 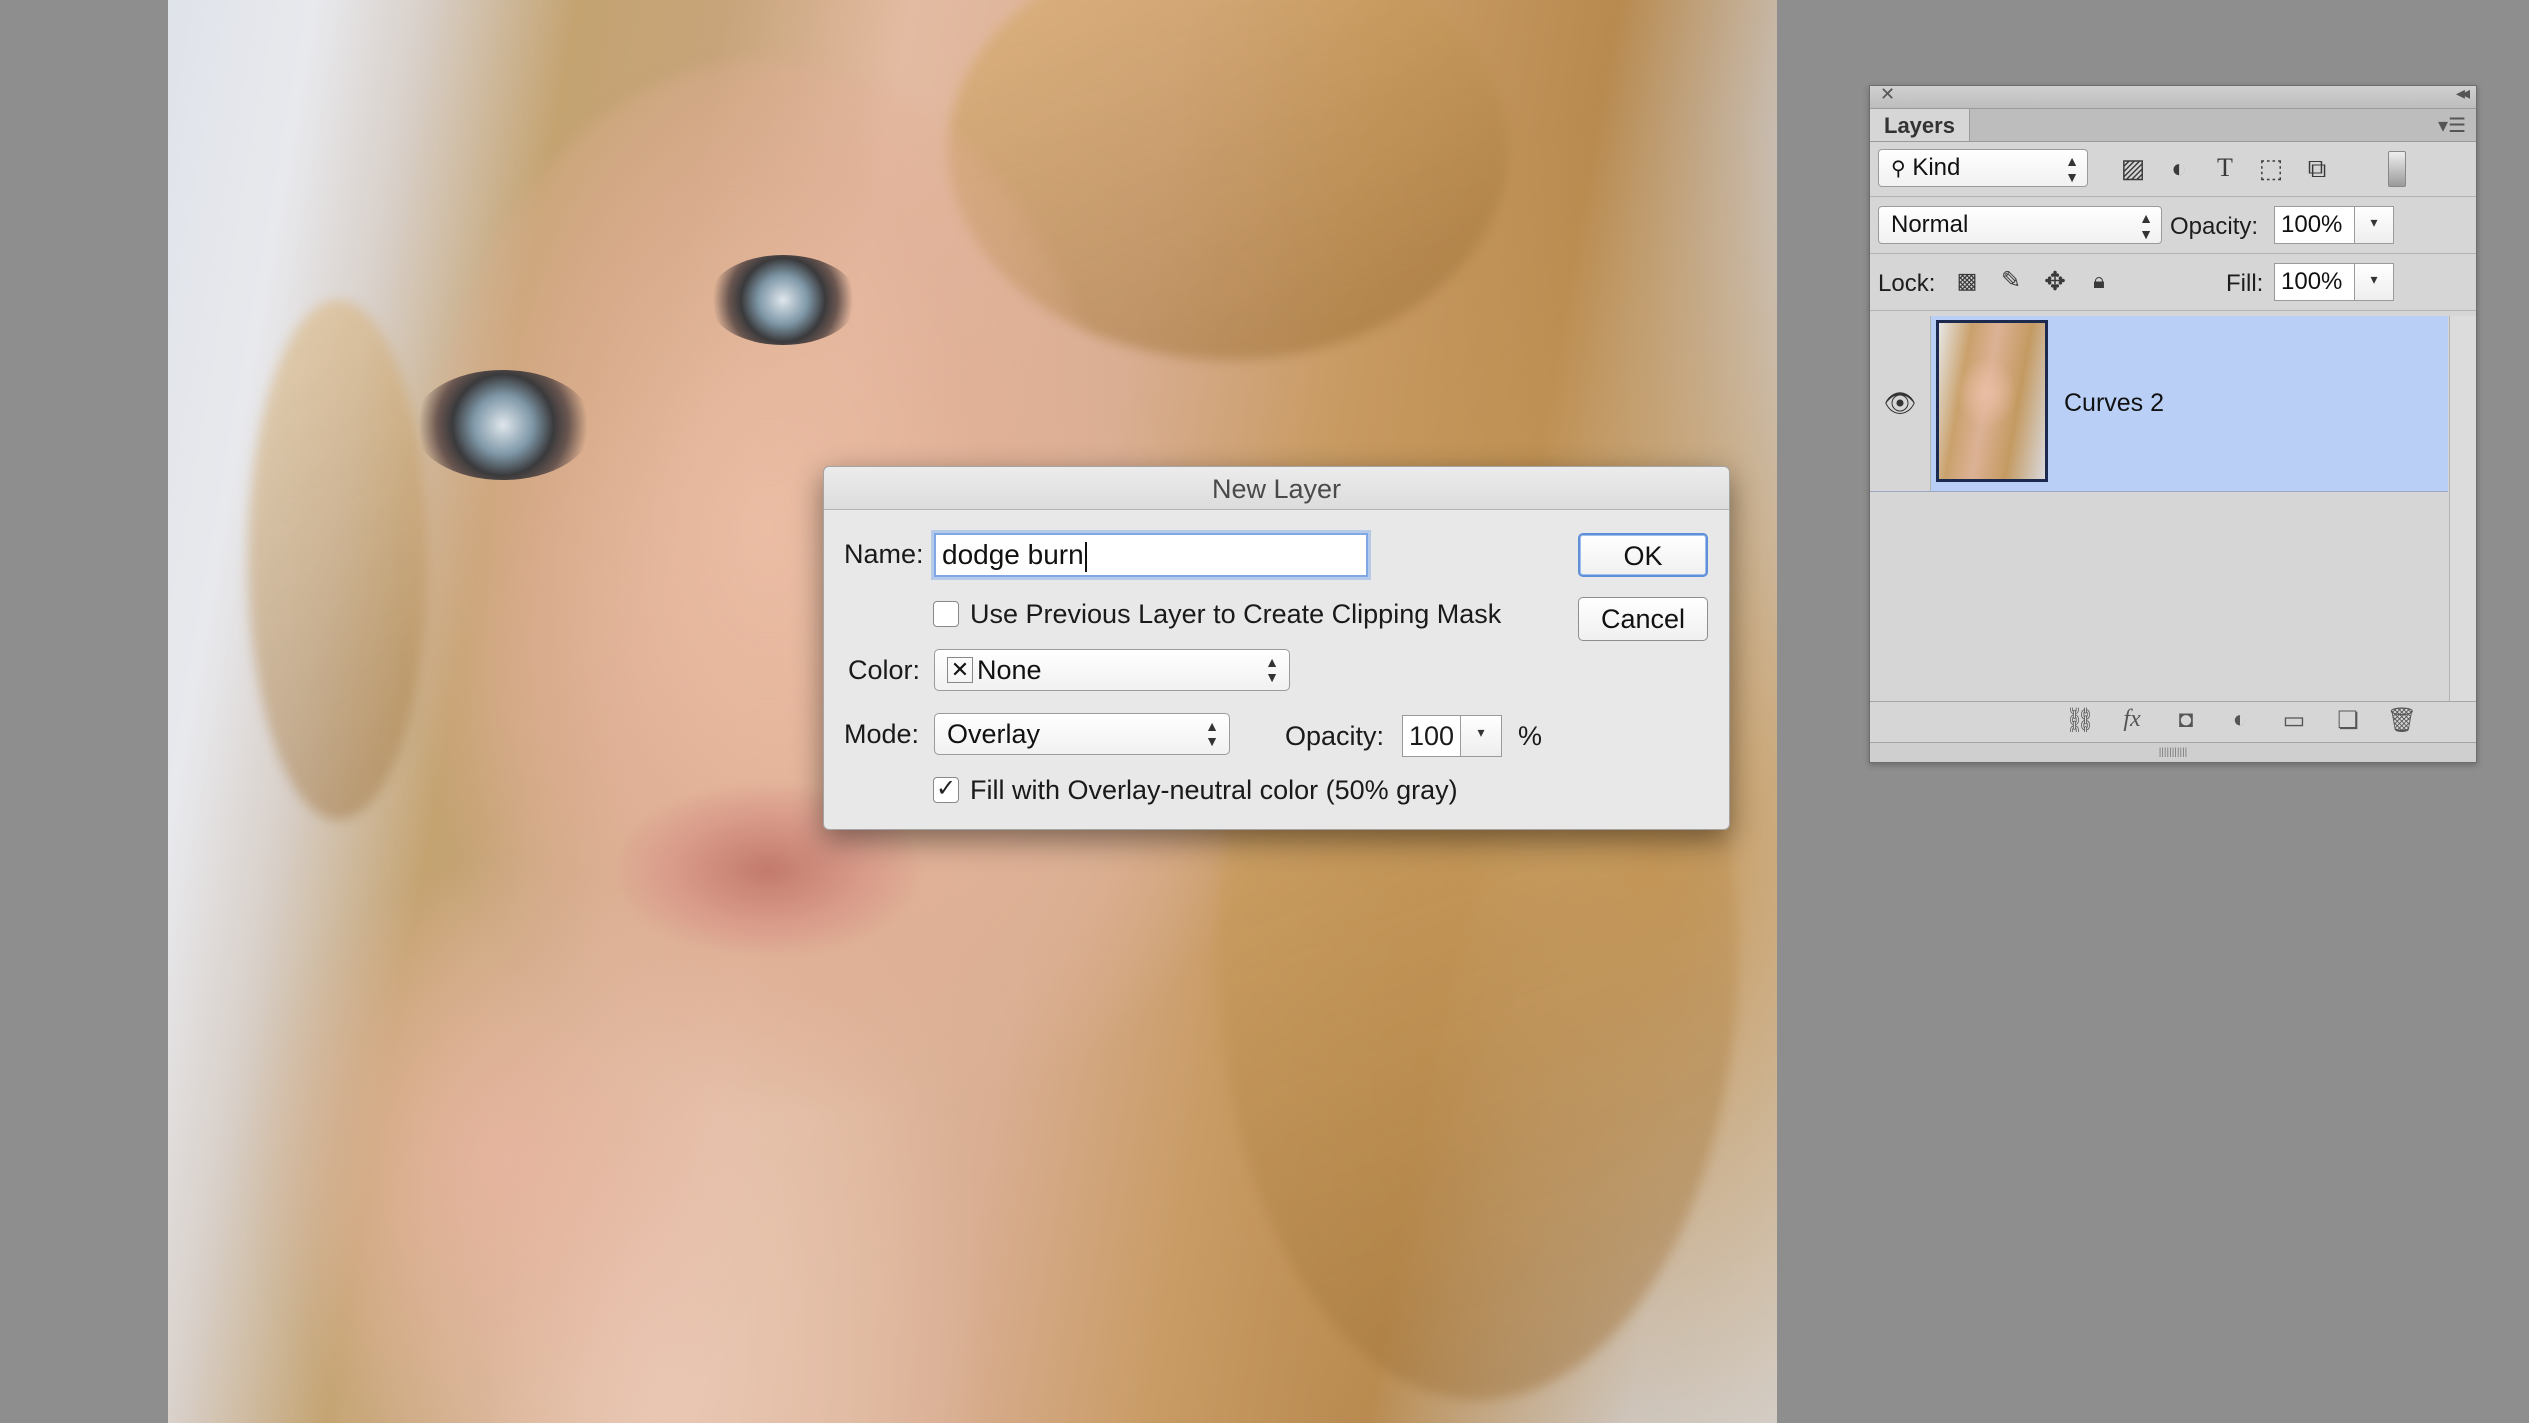 I want to click on add-mask-icon: ◘, so click(x=2186, y=720).